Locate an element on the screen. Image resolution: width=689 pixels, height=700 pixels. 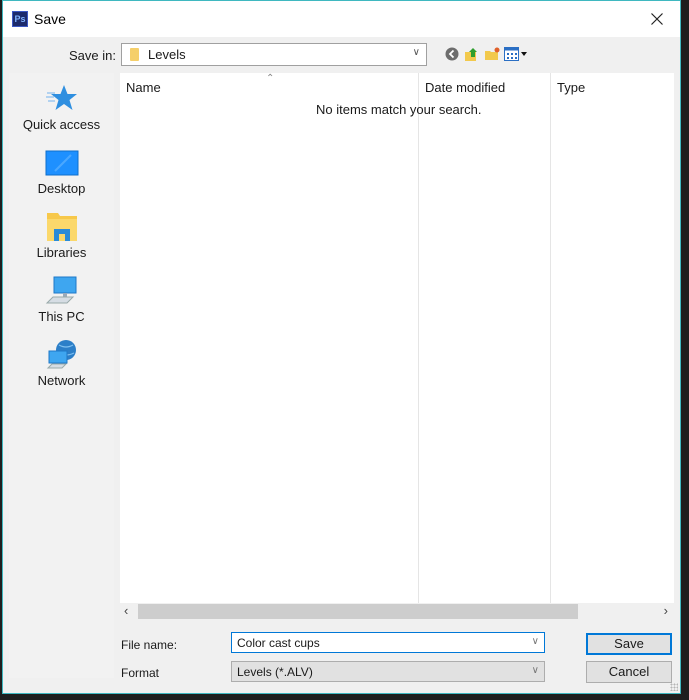
close-icon is located at coordinates (657, 19).